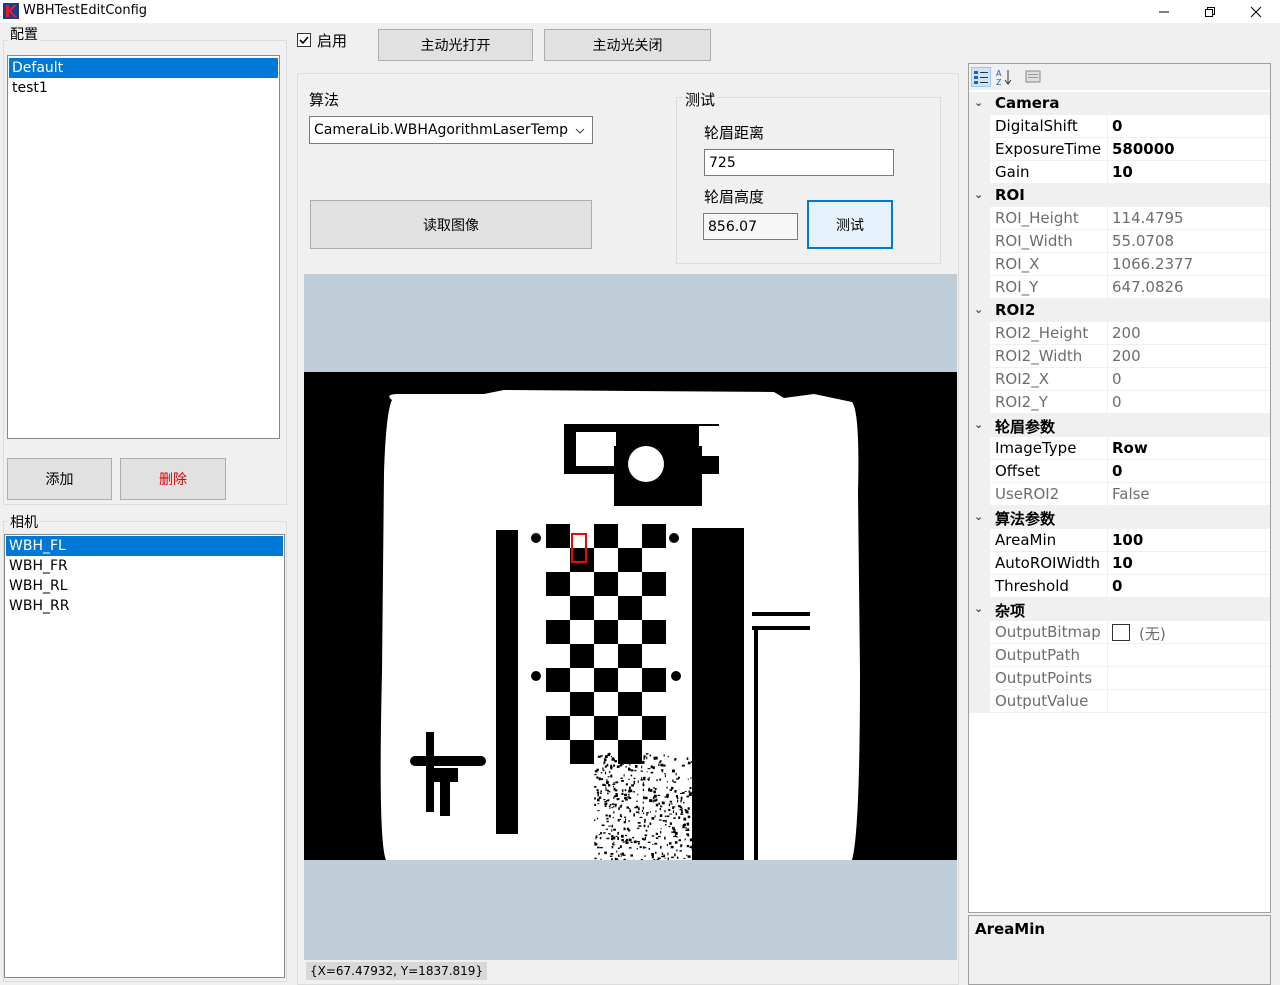 The height and width of the screenshot is (985, 1280). I want to click on camera-list-item: WBH_RL, so click(144, 586).